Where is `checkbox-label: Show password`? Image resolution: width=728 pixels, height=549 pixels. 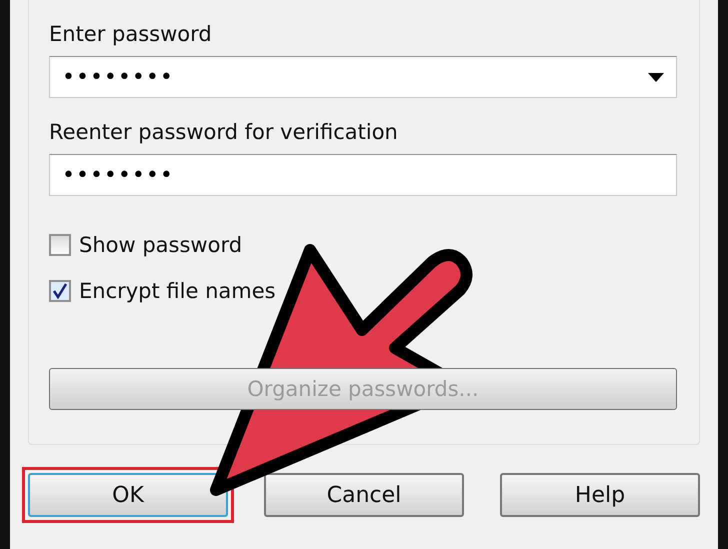
checkbox-label: Show password is located at coordinates (160, 245).